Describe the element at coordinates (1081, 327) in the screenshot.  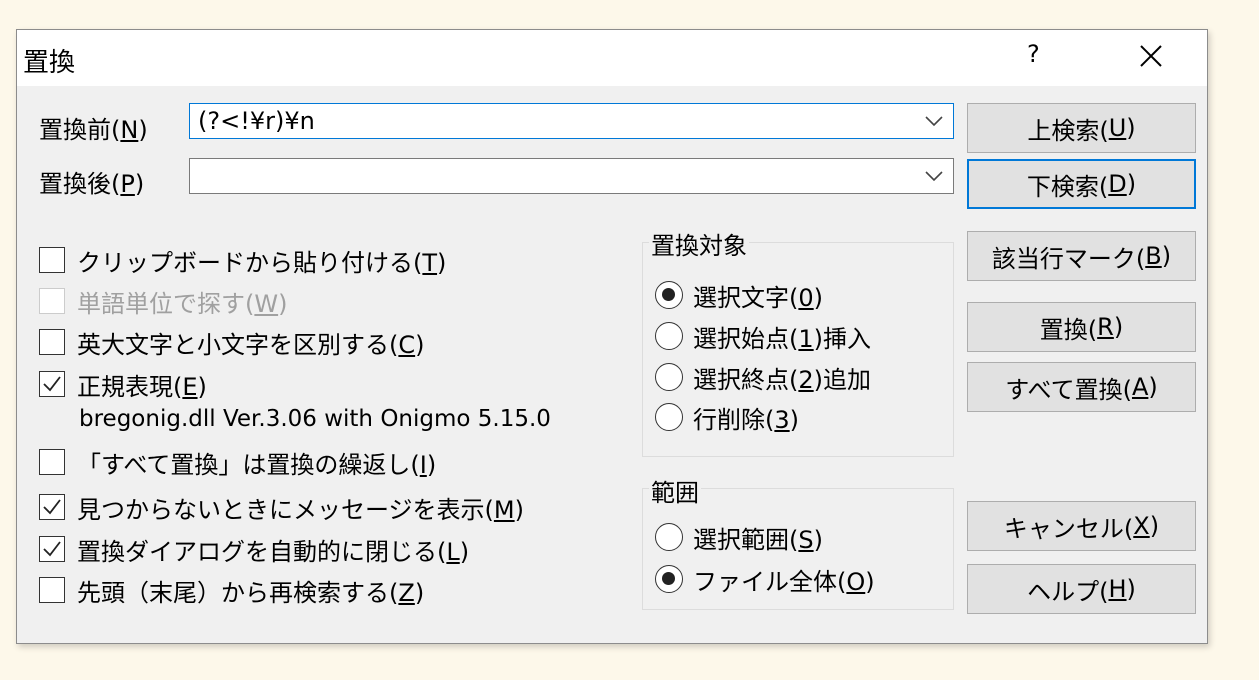
I see `replace-button: 置換(R)` at that location.